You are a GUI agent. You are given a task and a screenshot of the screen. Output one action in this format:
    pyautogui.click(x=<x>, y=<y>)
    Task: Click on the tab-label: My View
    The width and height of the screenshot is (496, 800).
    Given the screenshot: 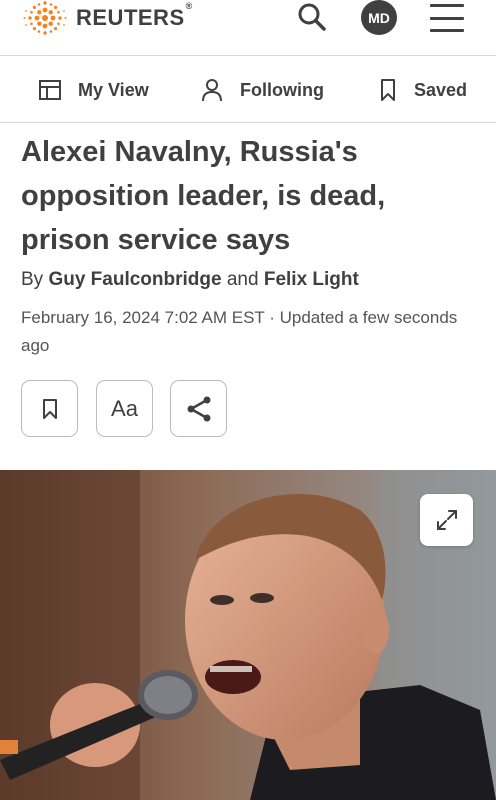 What is the action you would take?
    pyautogui.click(x=113, y=89)
    